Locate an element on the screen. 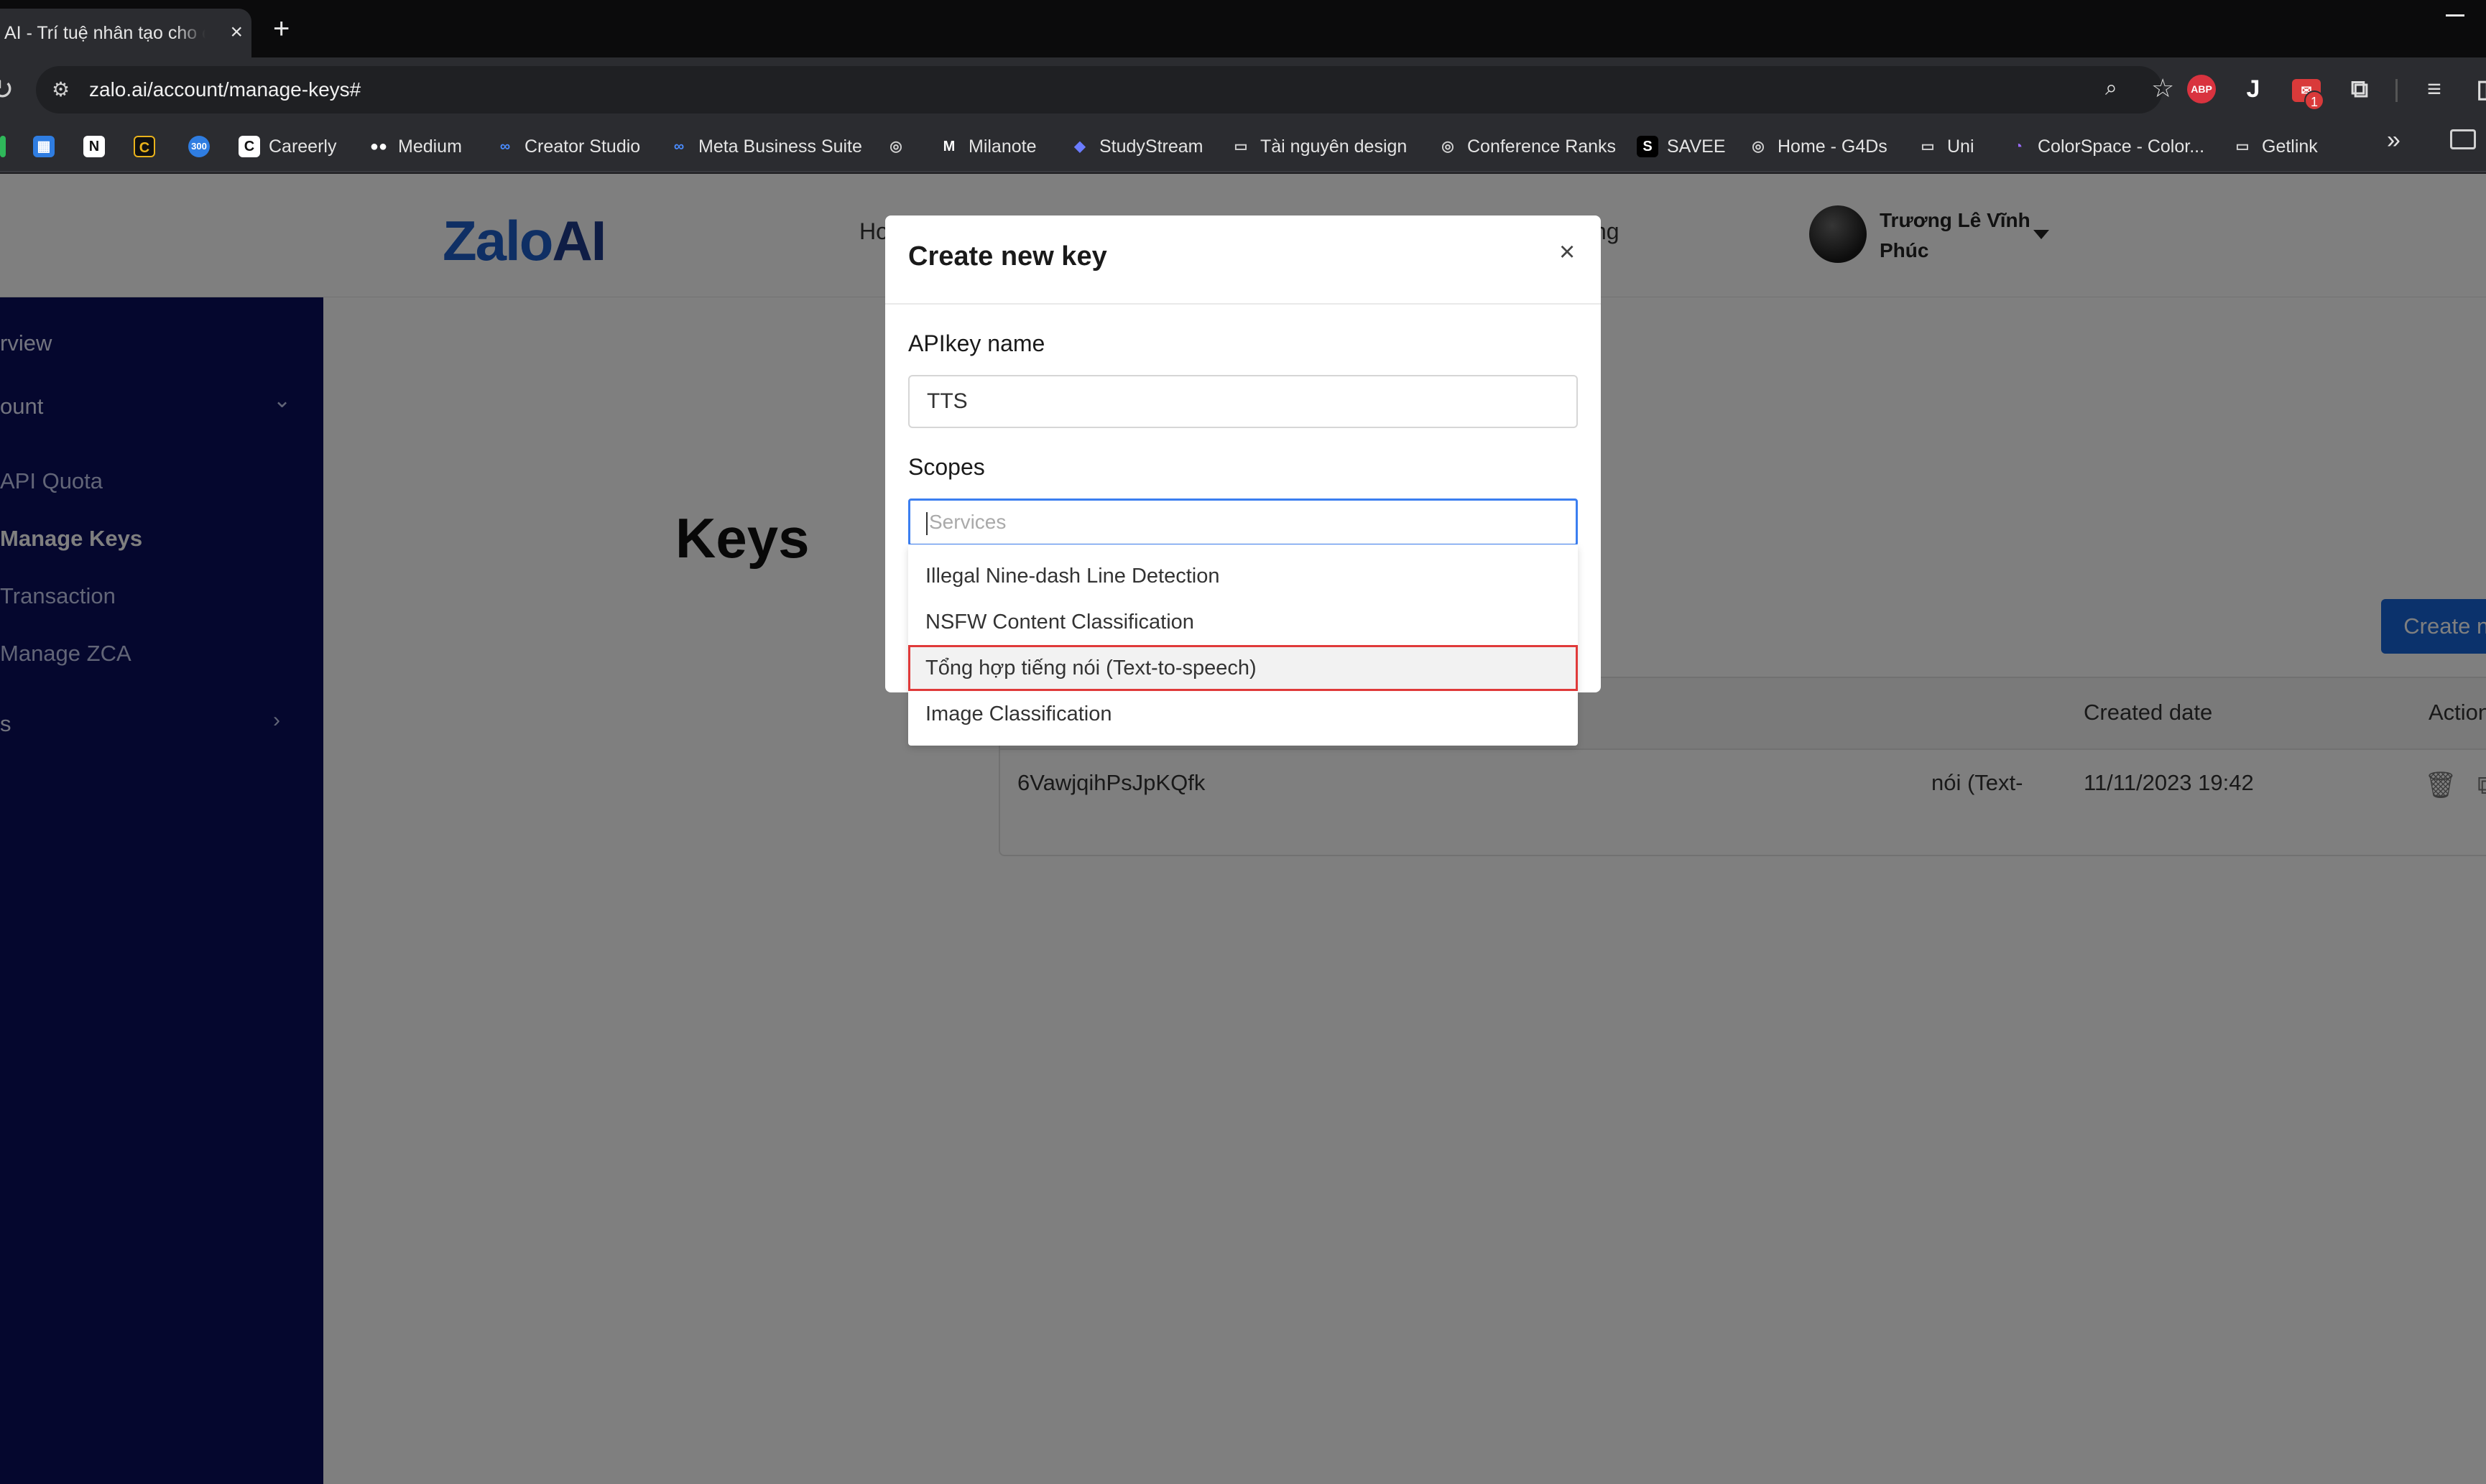 The width and height of the screenshot is (2486, 1484). scope-option-highlighted: Tổng hợp tiếng nói (Text-to-speech) is located at coordinates (1243, 668).